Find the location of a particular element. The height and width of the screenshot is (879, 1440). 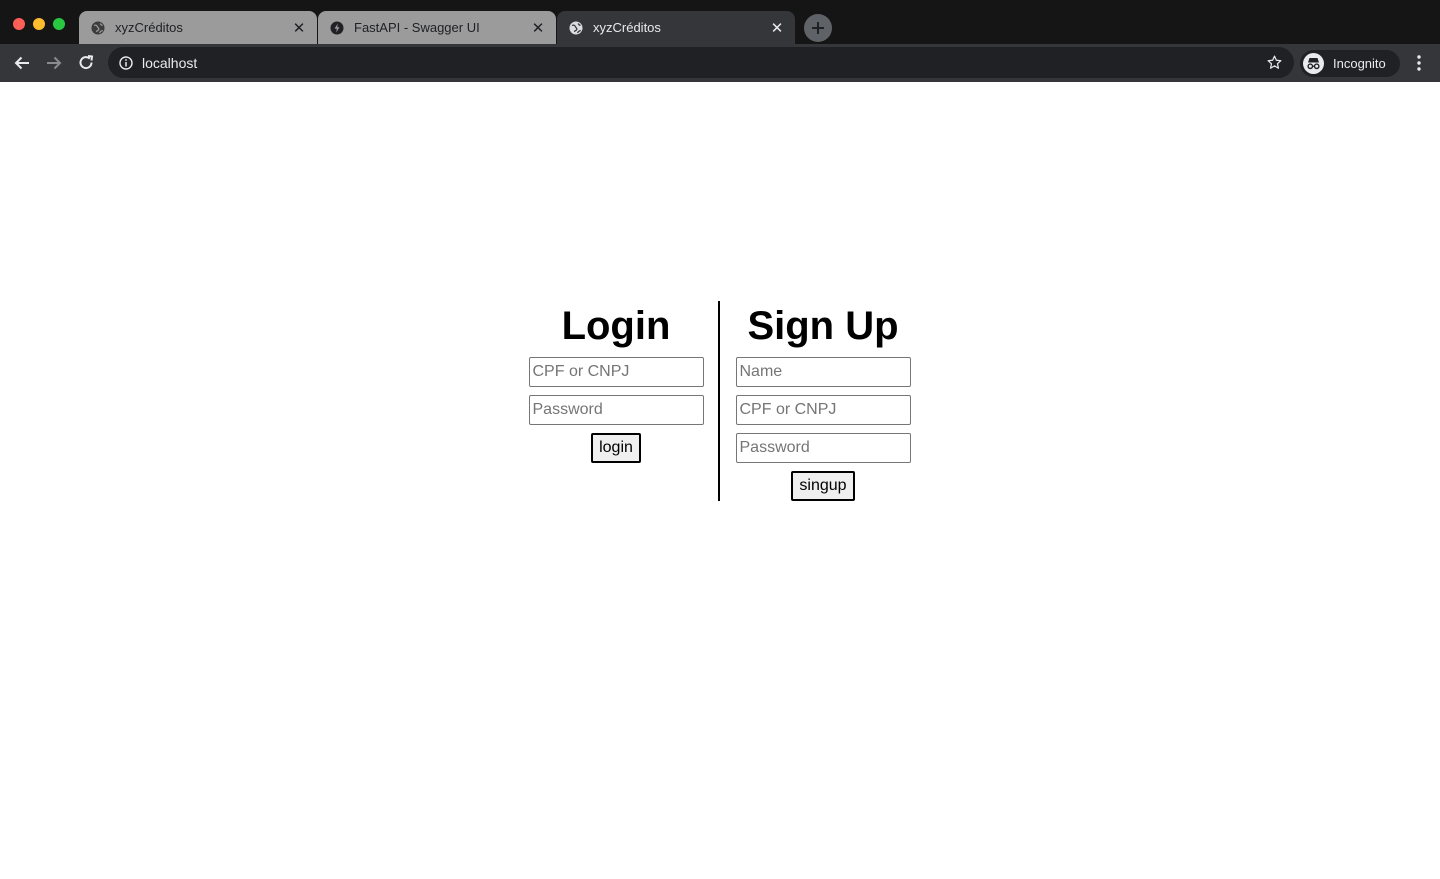

tab-title: FastAPI - Swagger UI is located at coordinates (417, 27).